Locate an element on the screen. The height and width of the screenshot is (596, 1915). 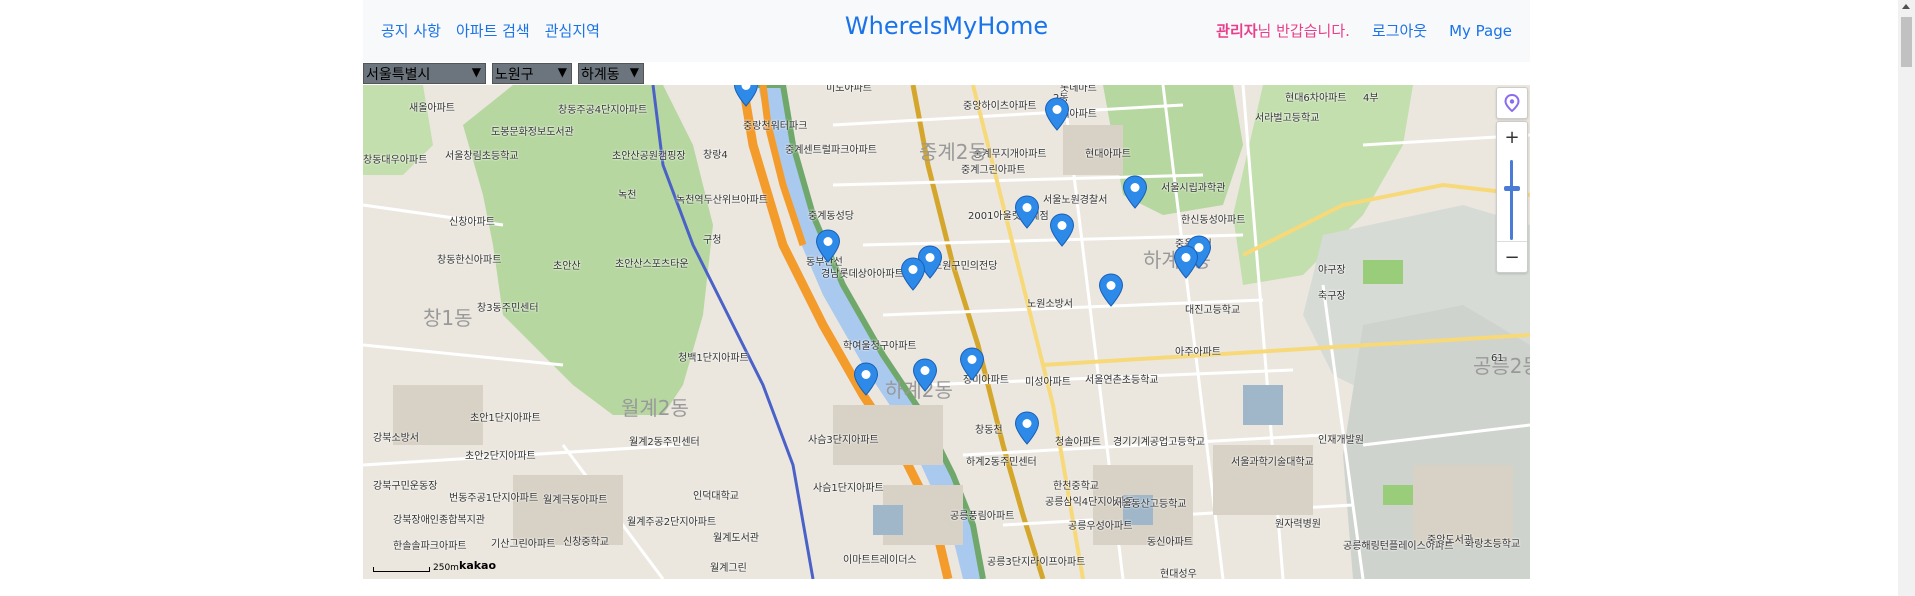
map-place-label: 공릉3단지라이프아파트 is located at coordinates (1036, 562).